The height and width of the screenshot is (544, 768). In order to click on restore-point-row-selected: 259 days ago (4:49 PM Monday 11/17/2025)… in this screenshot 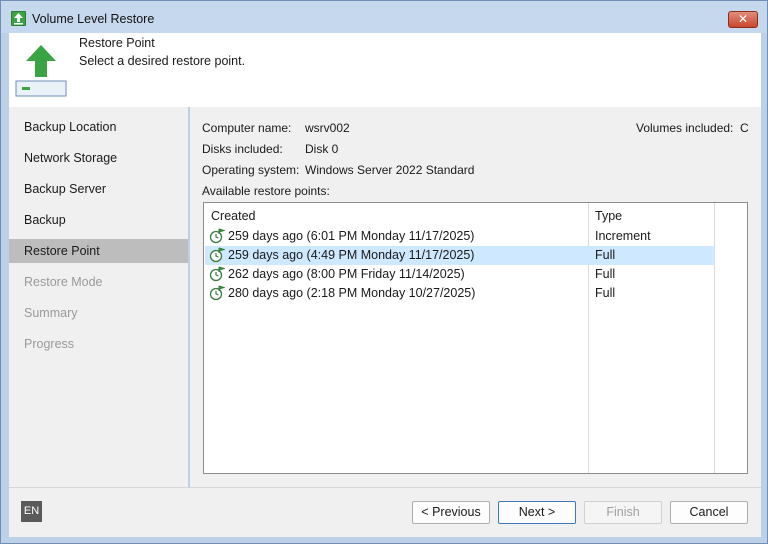, I will do `click(460, 255)`.